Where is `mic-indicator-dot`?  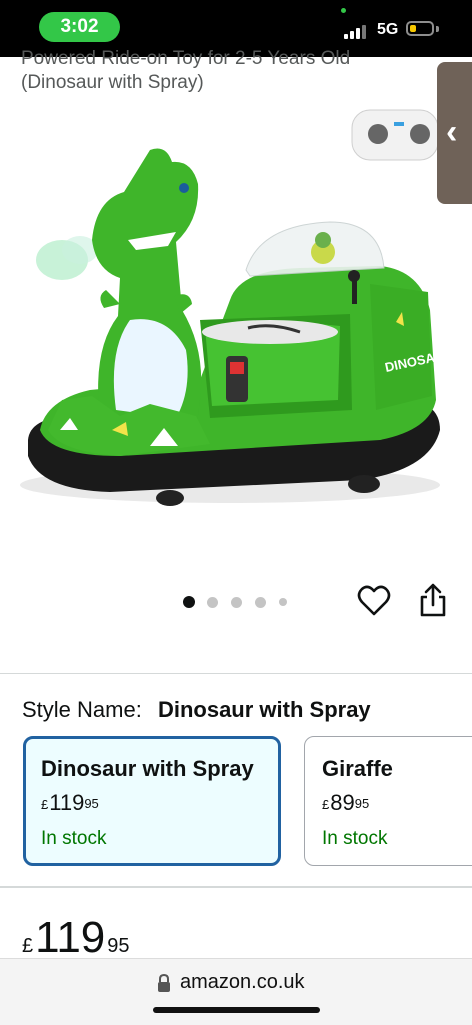 mic-indicator-dot is located at coordinates (343, 10).